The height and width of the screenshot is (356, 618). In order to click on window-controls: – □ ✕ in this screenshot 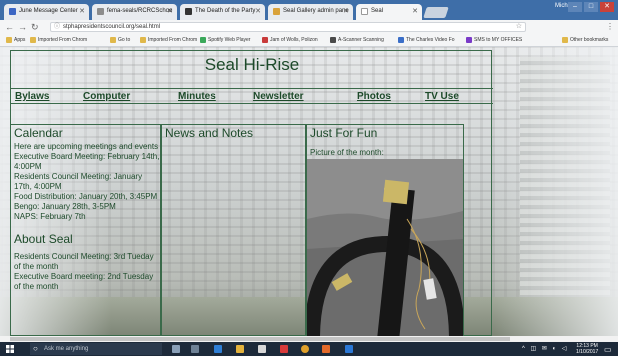, I will do `click(591, 7)`.